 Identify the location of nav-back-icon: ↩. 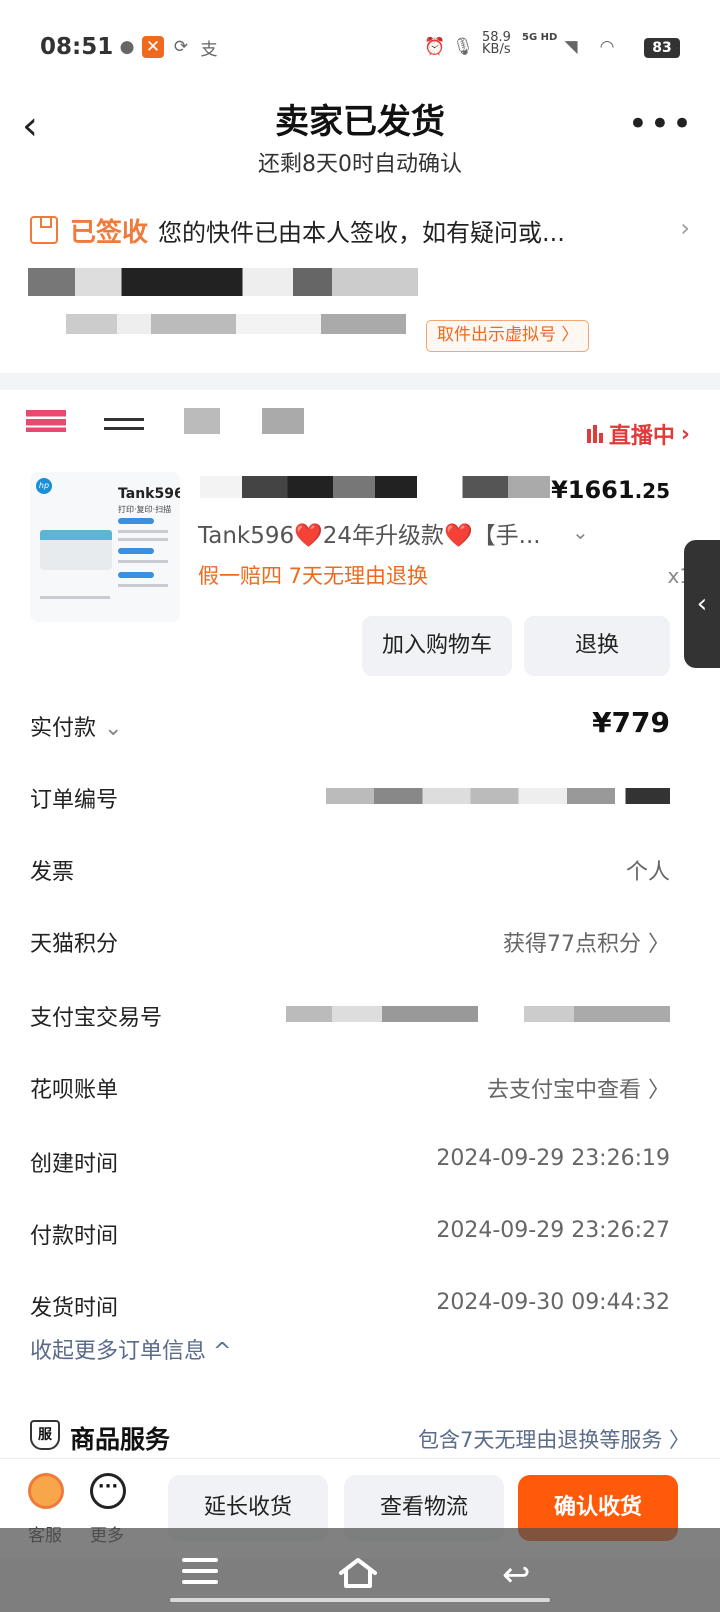
(516, 1575).